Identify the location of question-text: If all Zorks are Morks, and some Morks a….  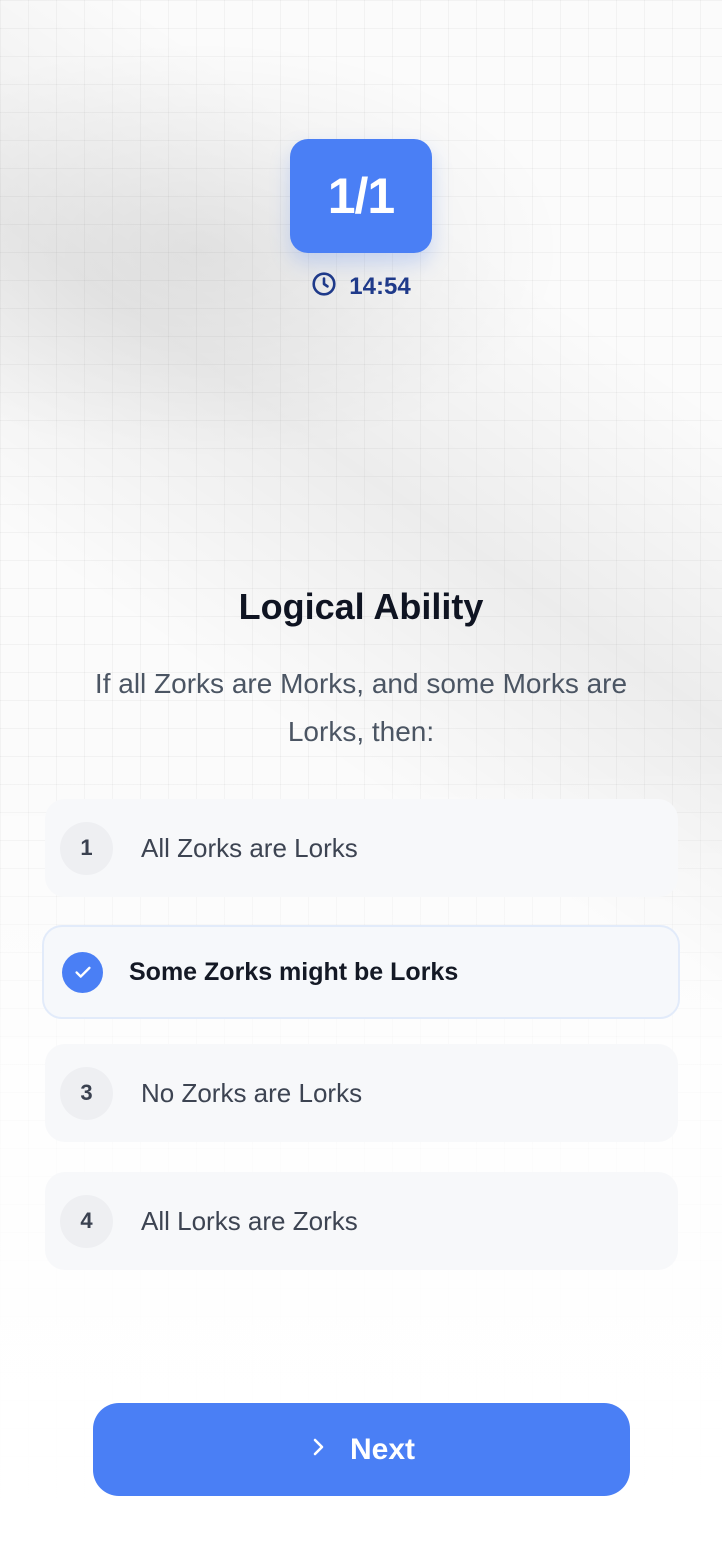
(361, 707).